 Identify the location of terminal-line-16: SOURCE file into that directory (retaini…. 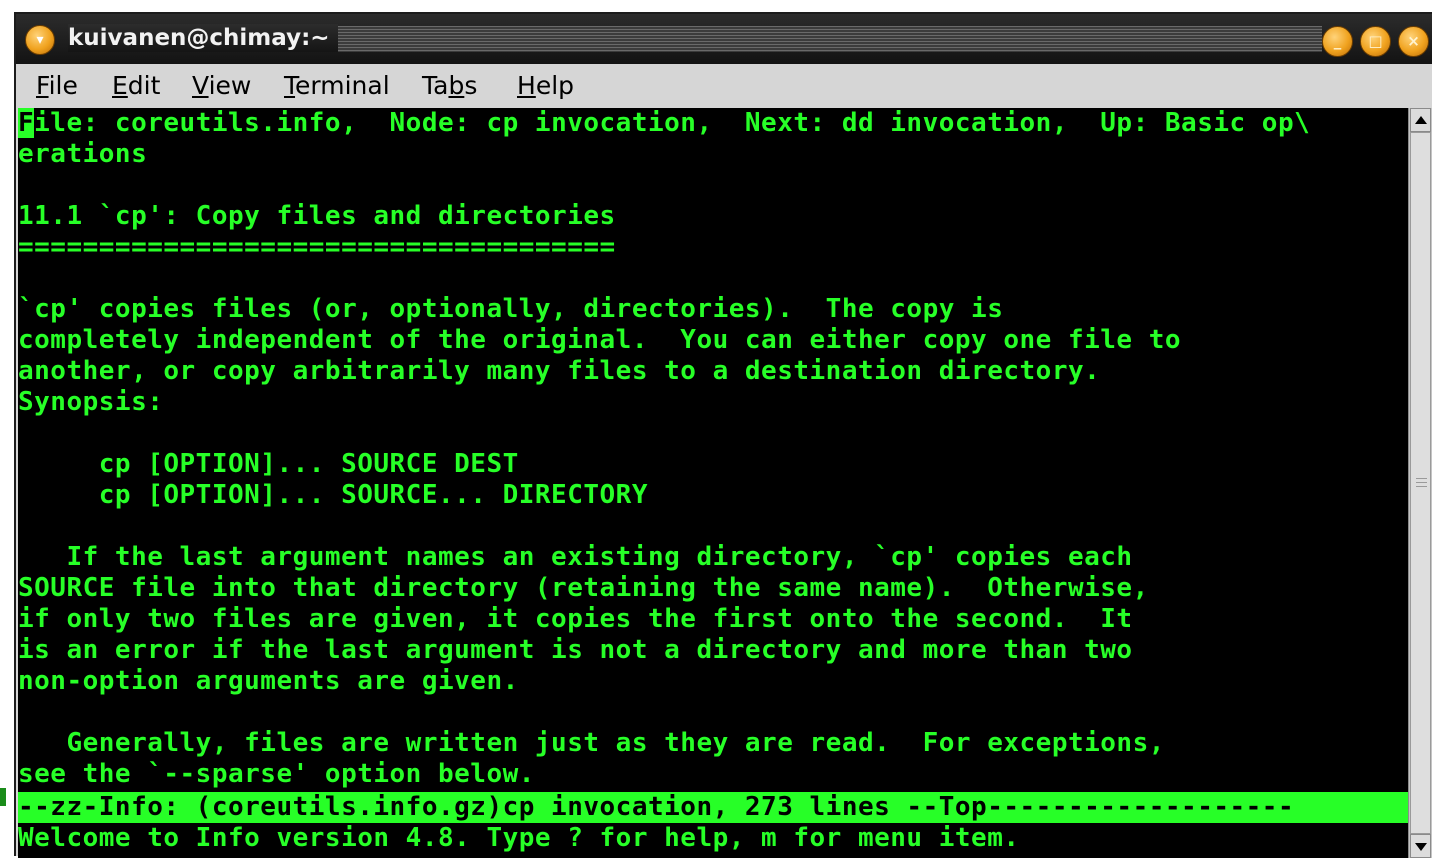
(583, 588).